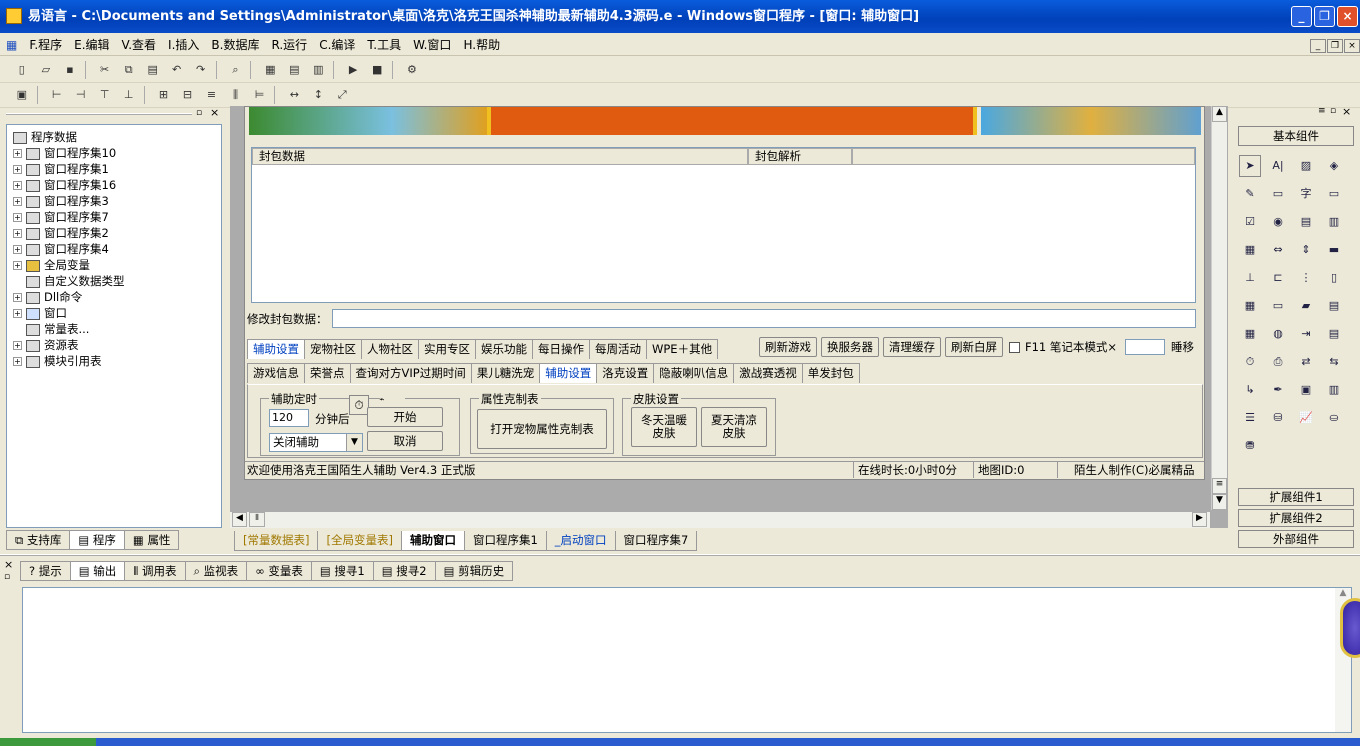 The height and width of the screenshot is (746, 1360). I want to click on width-icon: ↔, so click(294, 95).